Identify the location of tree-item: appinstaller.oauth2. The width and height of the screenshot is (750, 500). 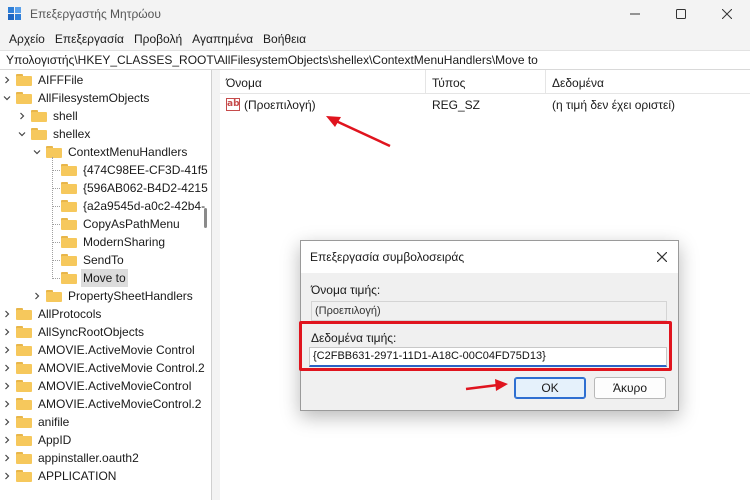
(71, 458).